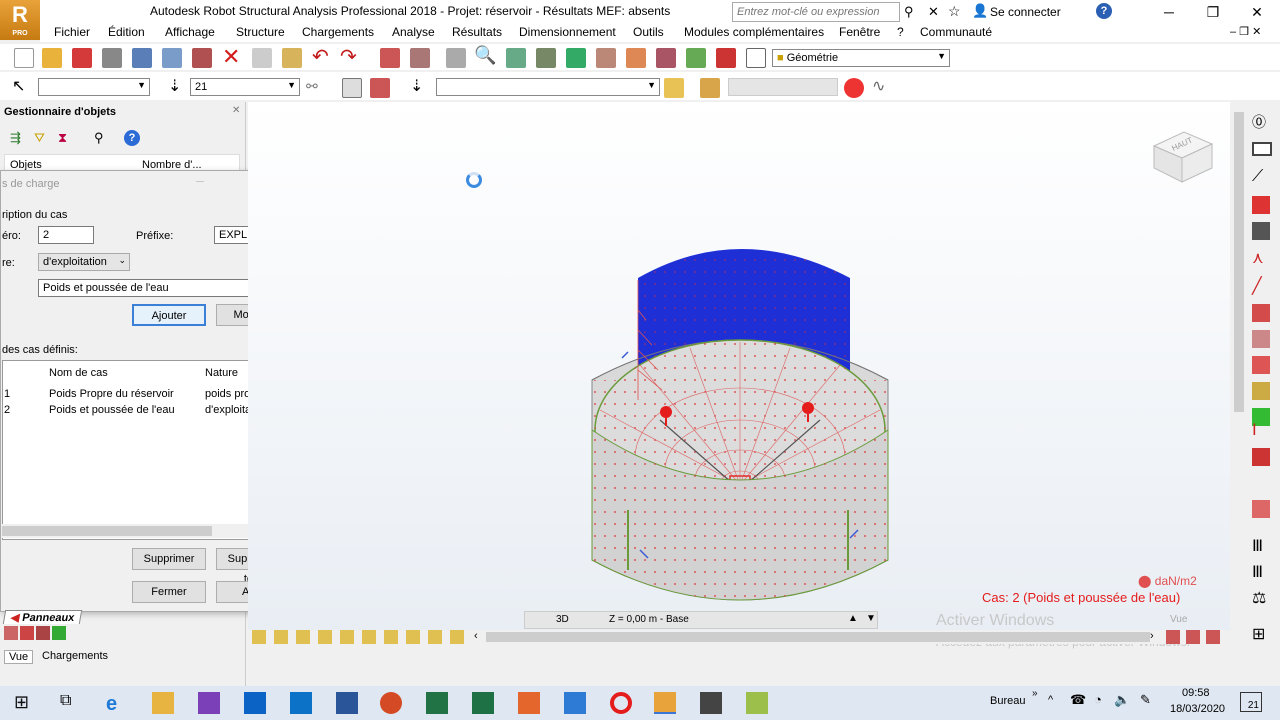  I want to click on zoom-window-icon, so click(516, 58).